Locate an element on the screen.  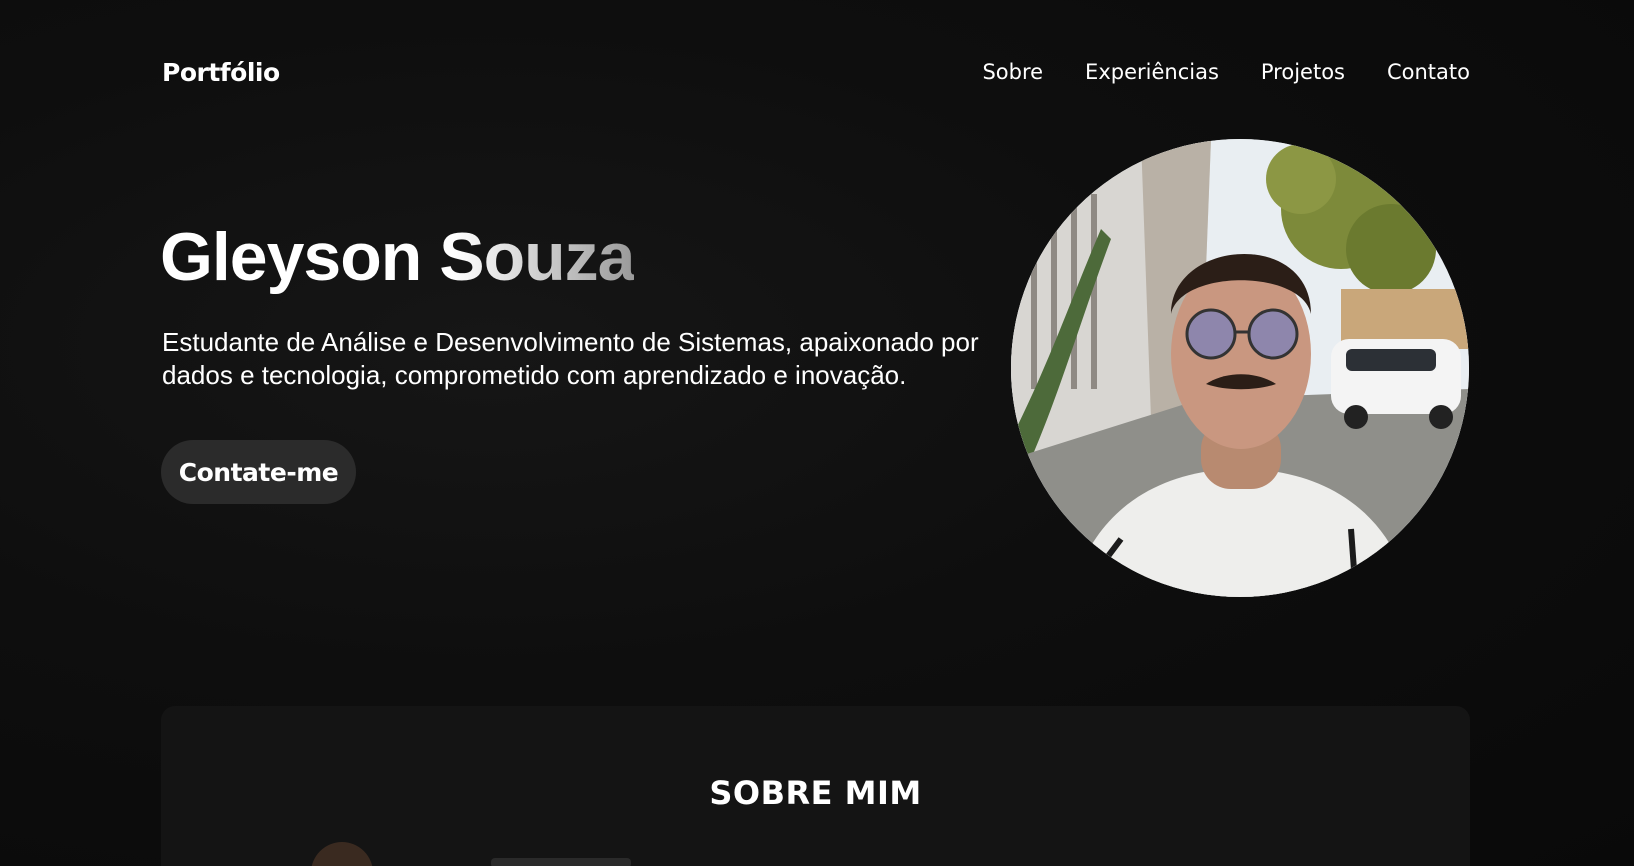
profile-photo is located at coordinates (1240, 368).